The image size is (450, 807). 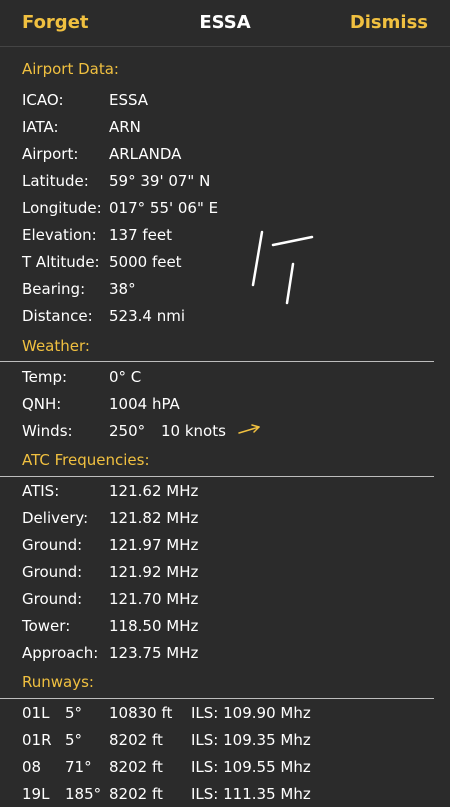 I want to click on elevation-row: Elevation: 137 feet, so click(x=232, y=237).